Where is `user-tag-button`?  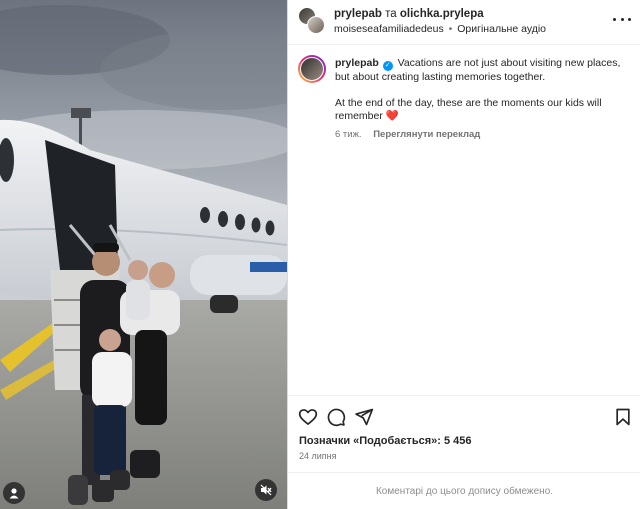 user-tag-button is located at coordinates (14, 493).